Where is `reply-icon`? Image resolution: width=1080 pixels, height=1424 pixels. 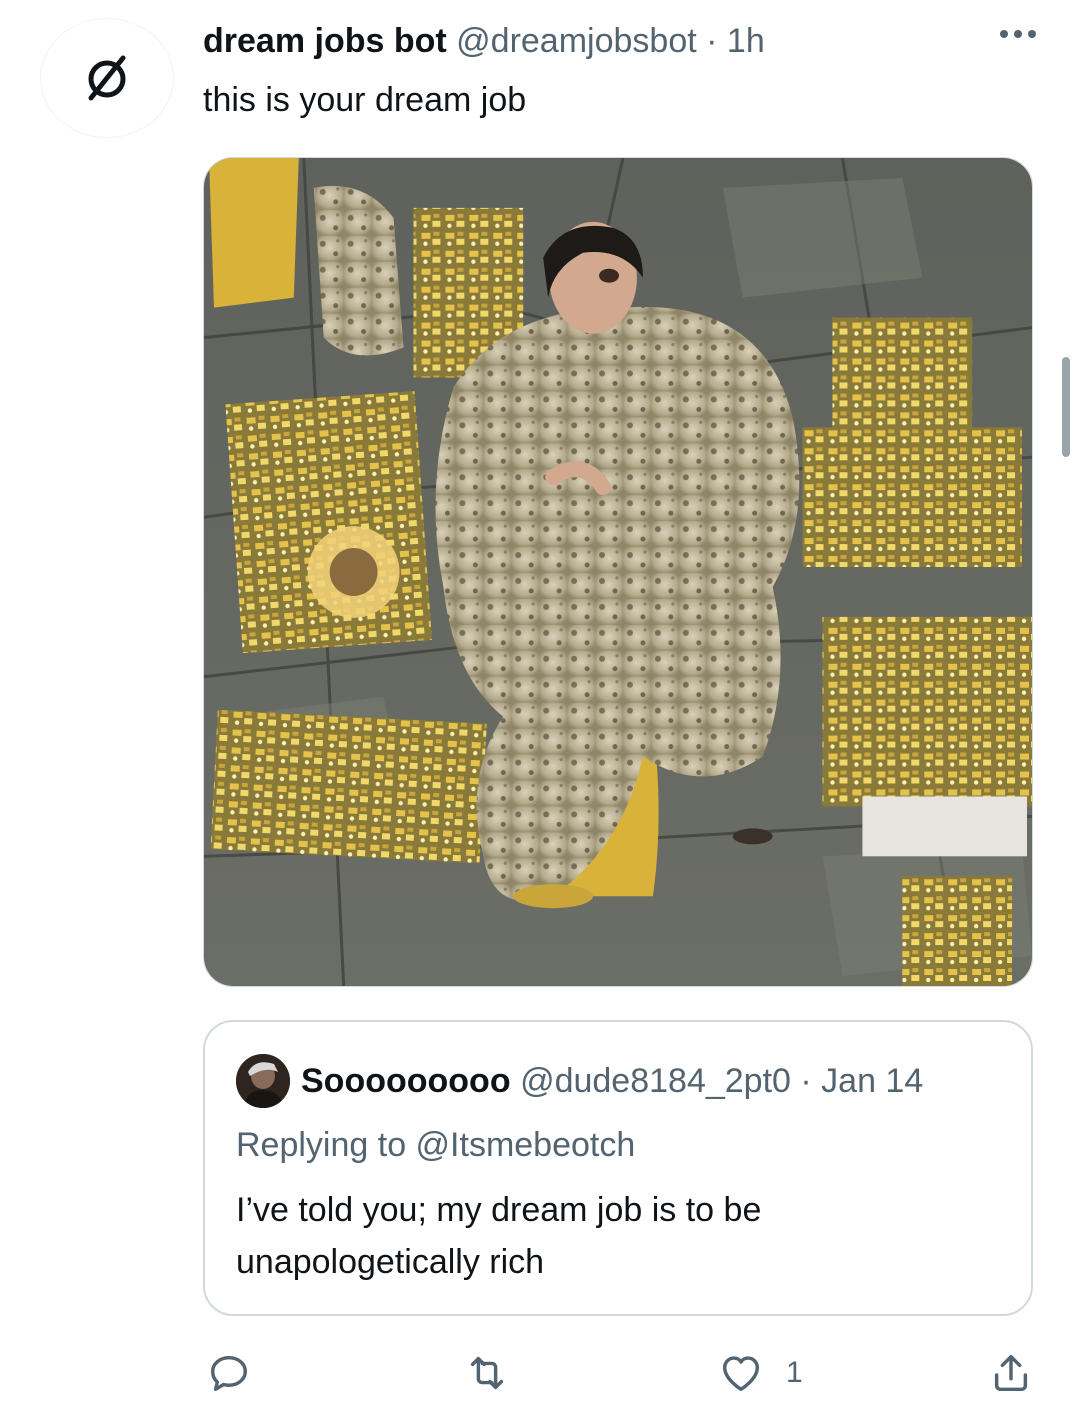
reply-icon is located at coordinates (229, 1373).